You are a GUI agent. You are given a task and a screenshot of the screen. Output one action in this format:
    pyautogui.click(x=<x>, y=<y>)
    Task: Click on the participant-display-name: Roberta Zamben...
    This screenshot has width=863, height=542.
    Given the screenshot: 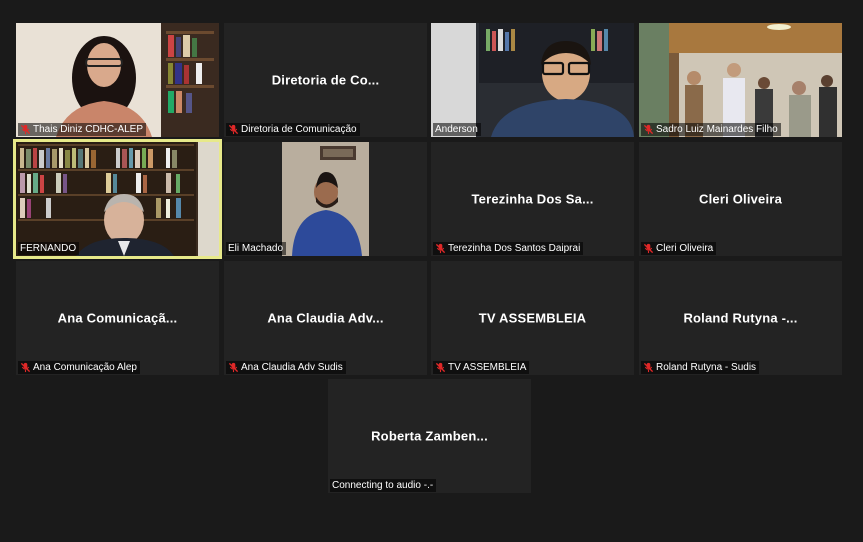 What is the action you would take?
    pyautogui.click(x=429, y=436)
    